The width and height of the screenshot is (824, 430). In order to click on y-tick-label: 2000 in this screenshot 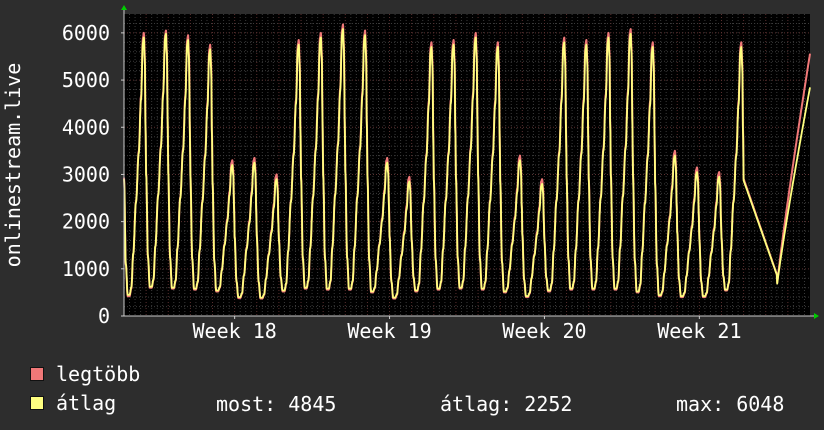, I will do `click(86, 222)`.